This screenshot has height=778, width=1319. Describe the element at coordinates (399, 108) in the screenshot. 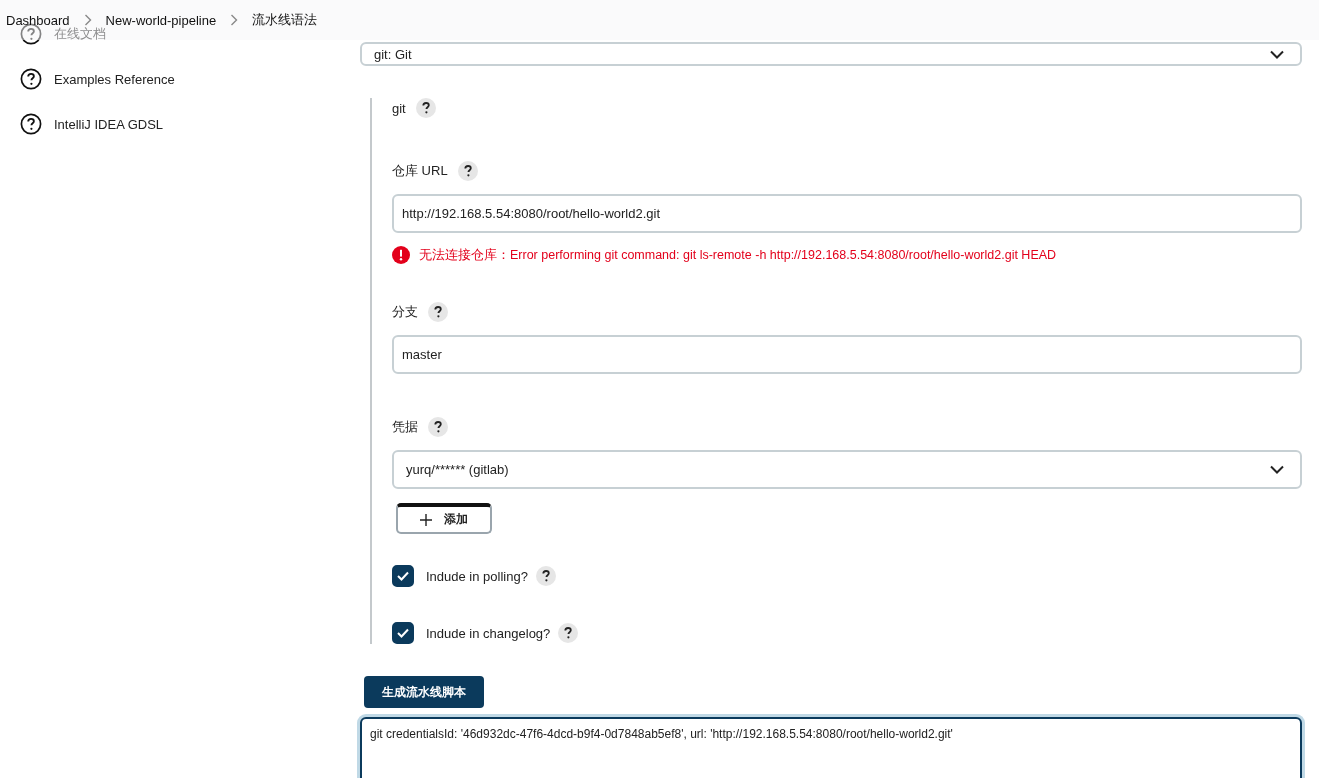

I see `field-label: git` at that location.